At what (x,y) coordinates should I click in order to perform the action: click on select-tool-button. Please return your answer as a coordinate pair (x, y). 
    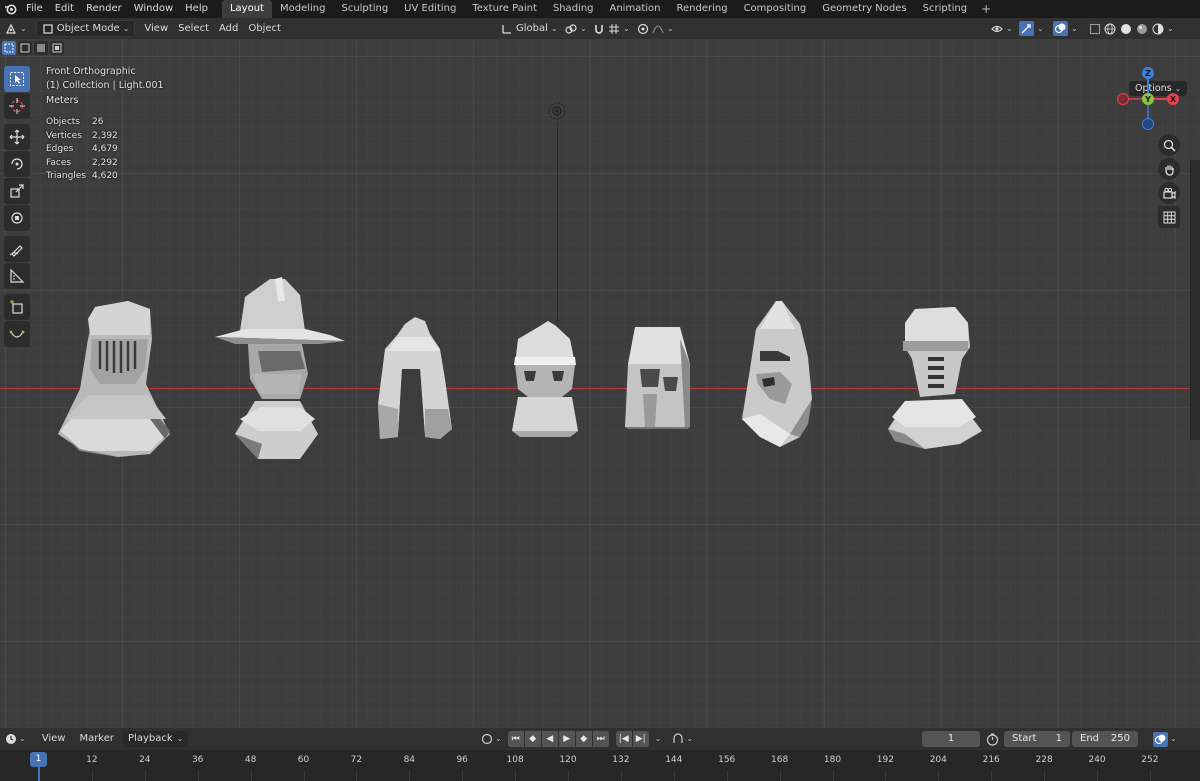
    Looking at the image, I should click on (17, 79).